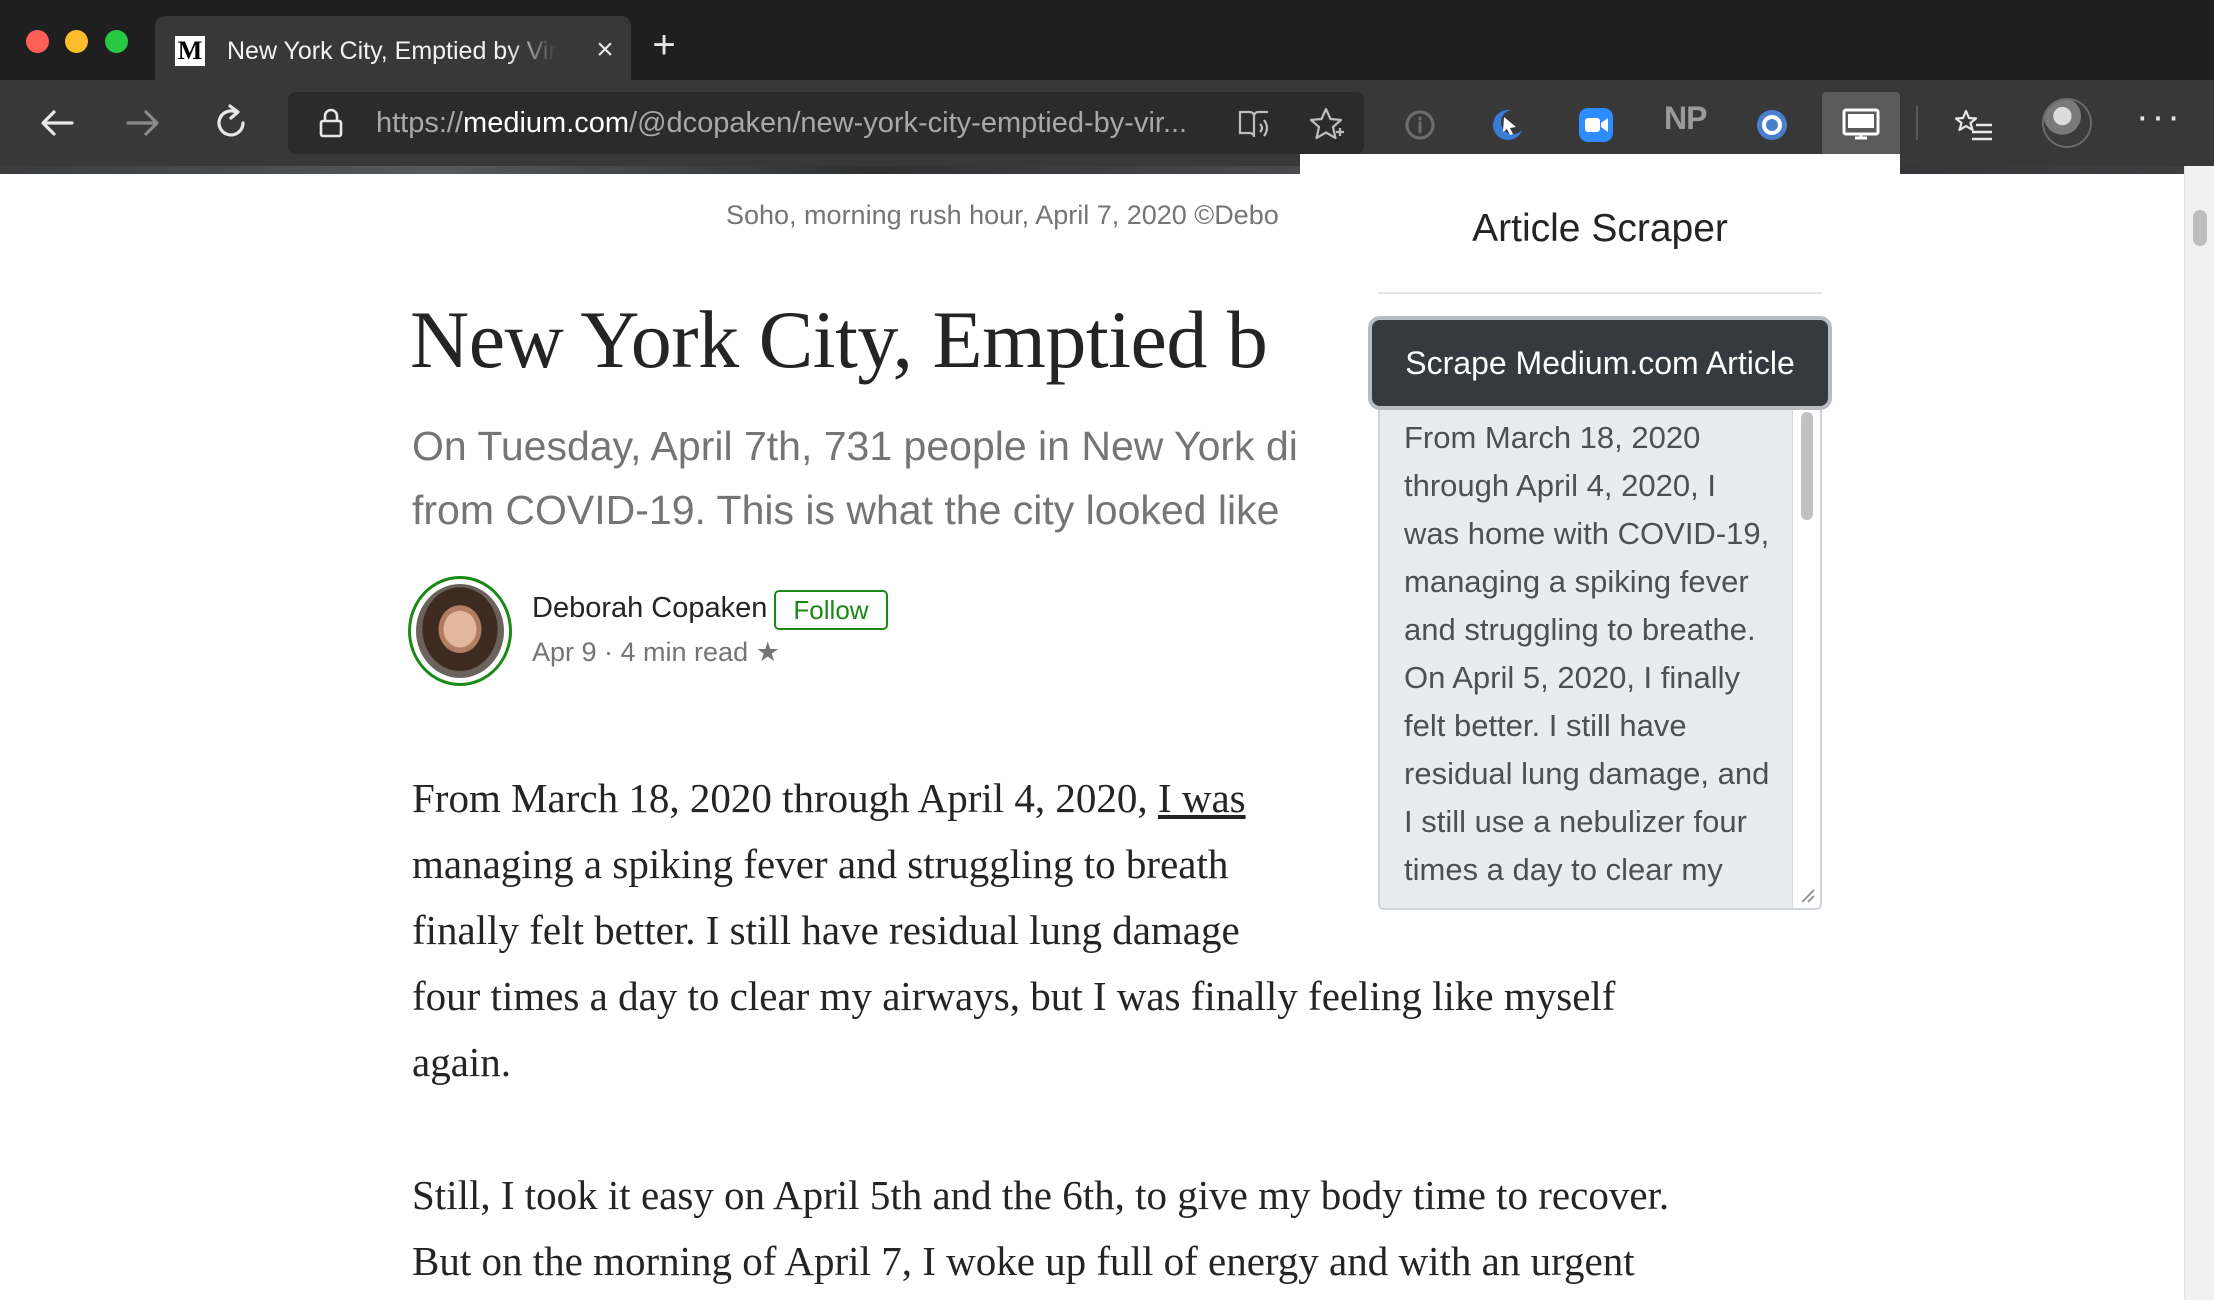  What do you see at coordinates (1596, 125) in the screenshot?
I see `zoom-icon` at bounding box center [1596, 125].